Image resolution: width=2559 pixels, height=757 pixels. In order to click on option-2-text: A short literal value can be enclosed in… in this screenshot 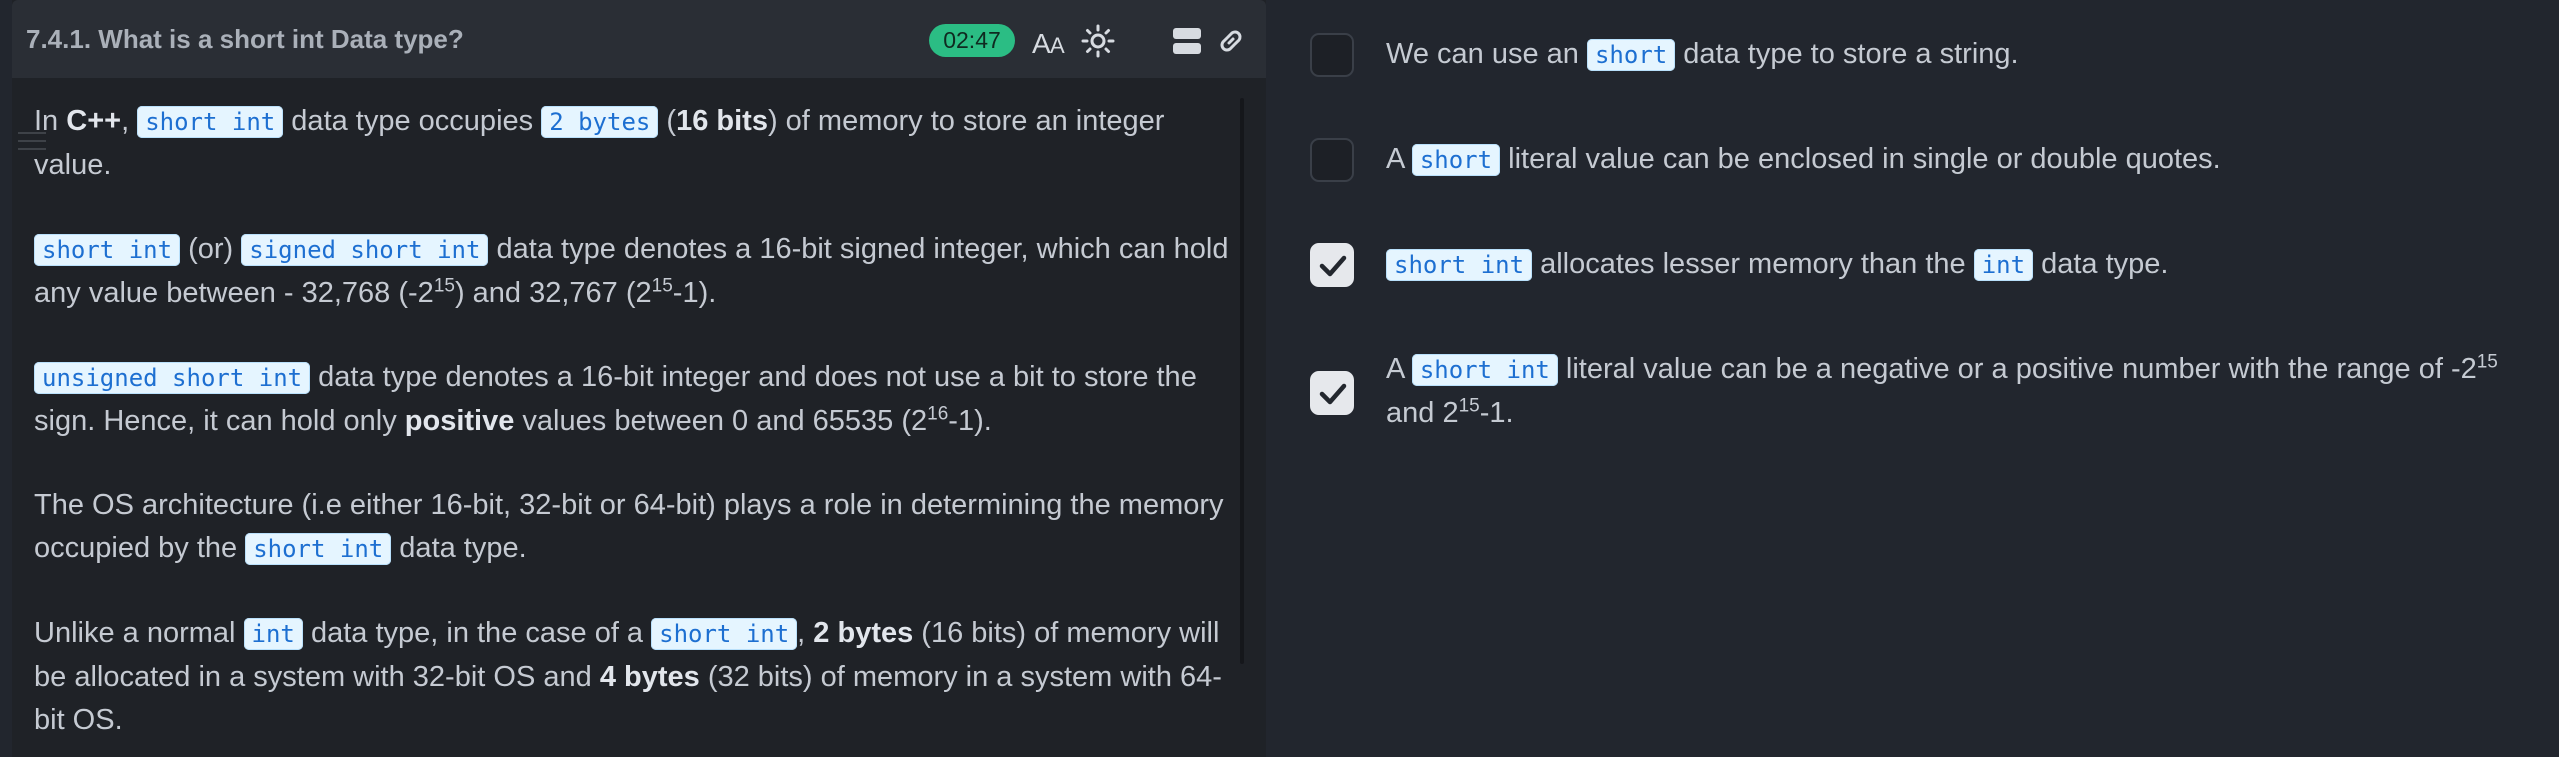, I will do `click(1966, 160)`.